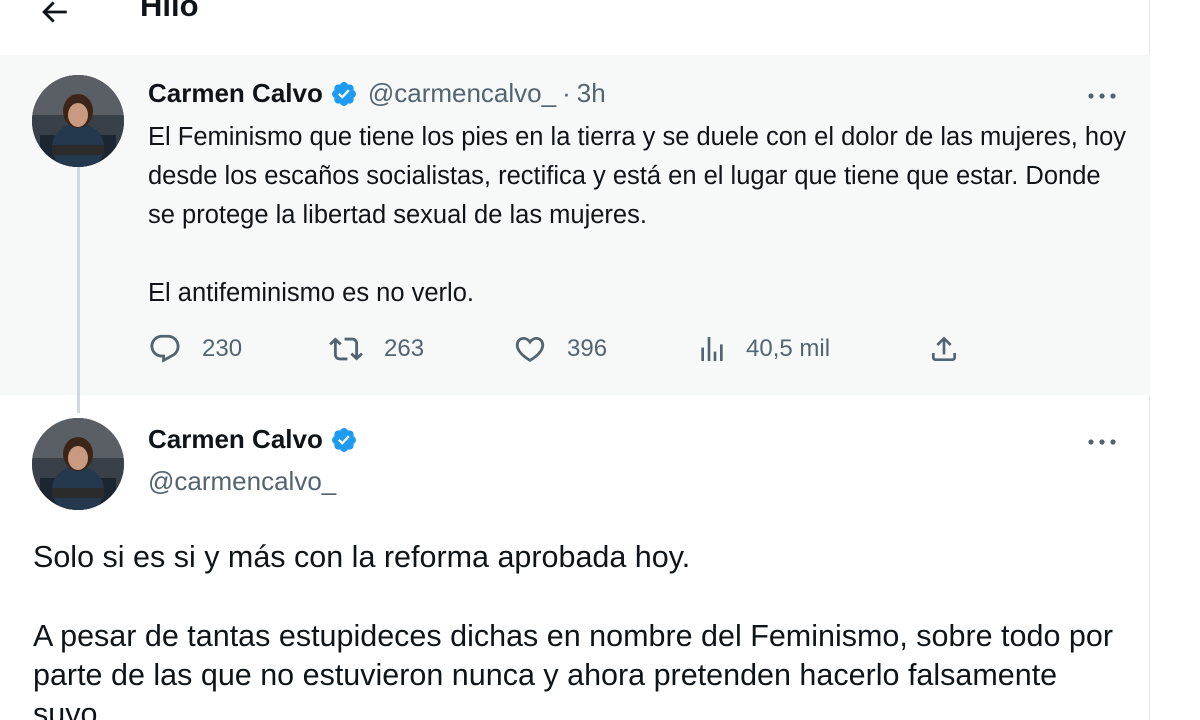 The height and width of the screenshot is (720, 1200). I want to click on parent-tweet-header: Carmen Calvo @carmencalvo_ · 3h, so click(377, 93).